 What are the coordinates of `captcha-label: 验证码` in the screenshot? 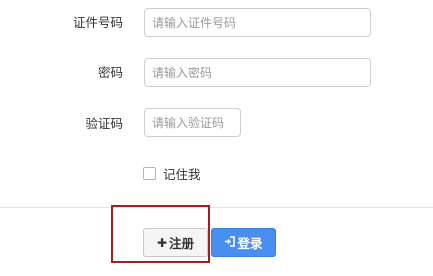 It's located at (104, 123).